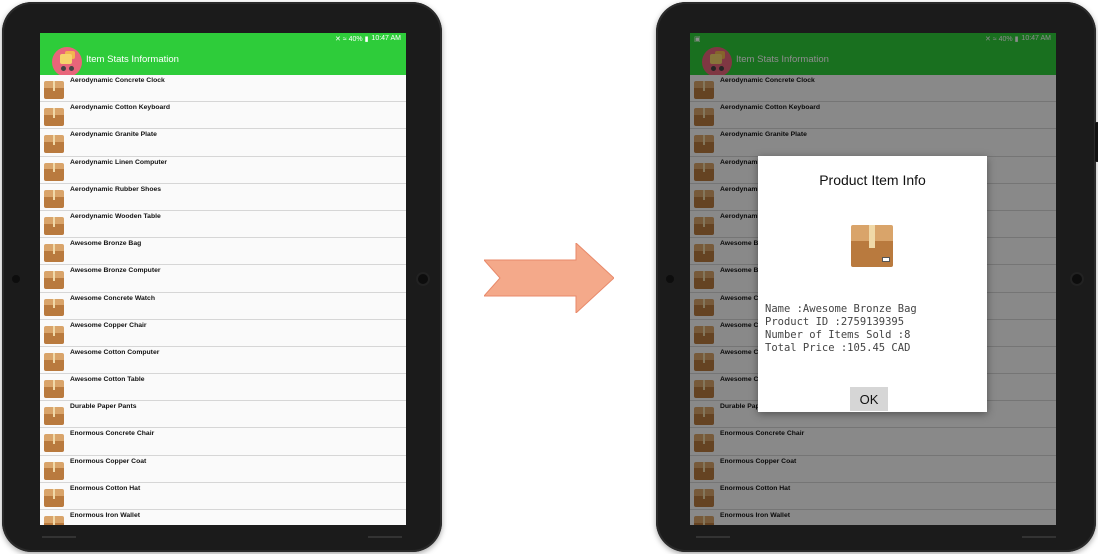  Describe the element at coordinates (113, 135) in the screenshot. I see `item-label: Aerodynamic Granite Plate` at that location.